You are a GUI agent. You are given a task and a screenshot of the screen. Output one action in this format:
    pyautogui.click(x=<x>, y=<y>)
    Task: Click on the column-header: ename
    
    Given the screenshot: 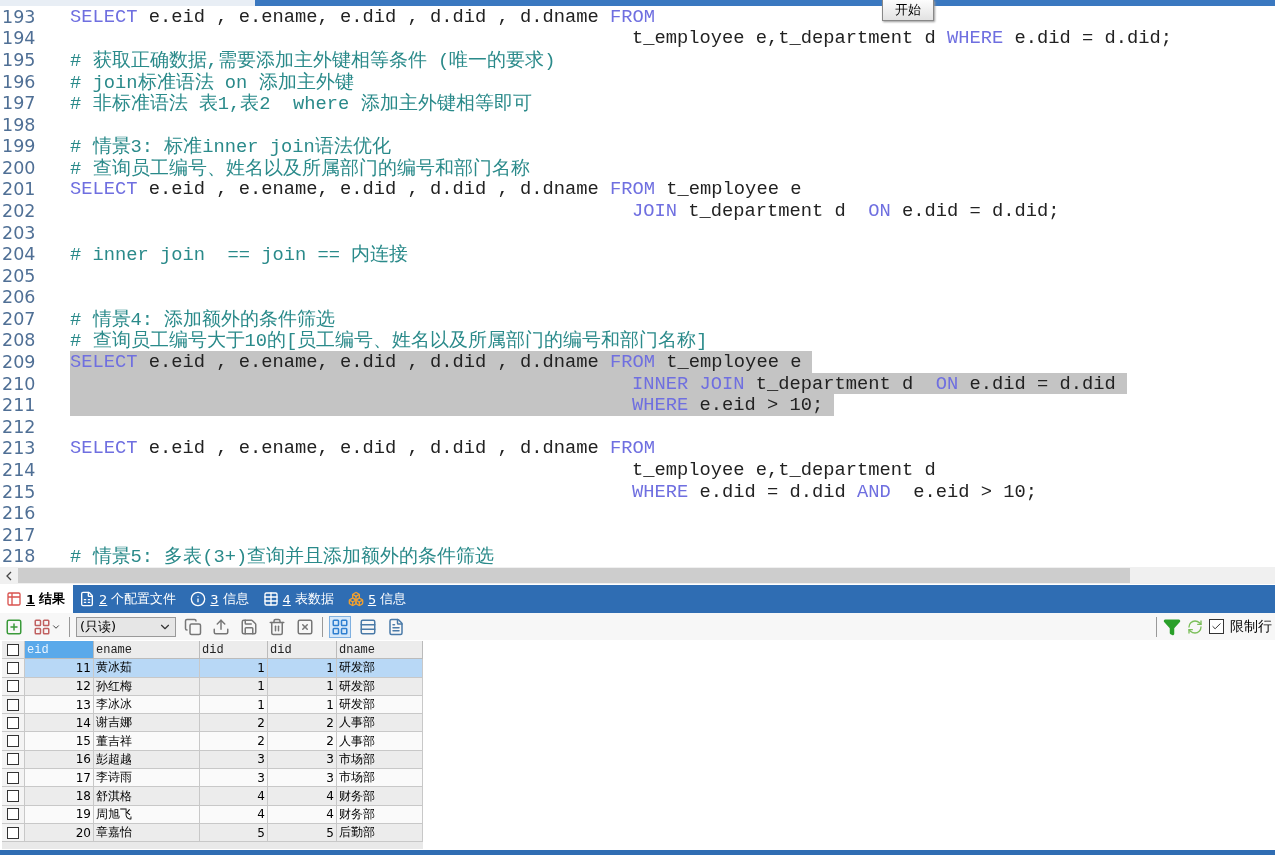 What is the action you would take?
    pyautogui.click(x=147, y=650)
    